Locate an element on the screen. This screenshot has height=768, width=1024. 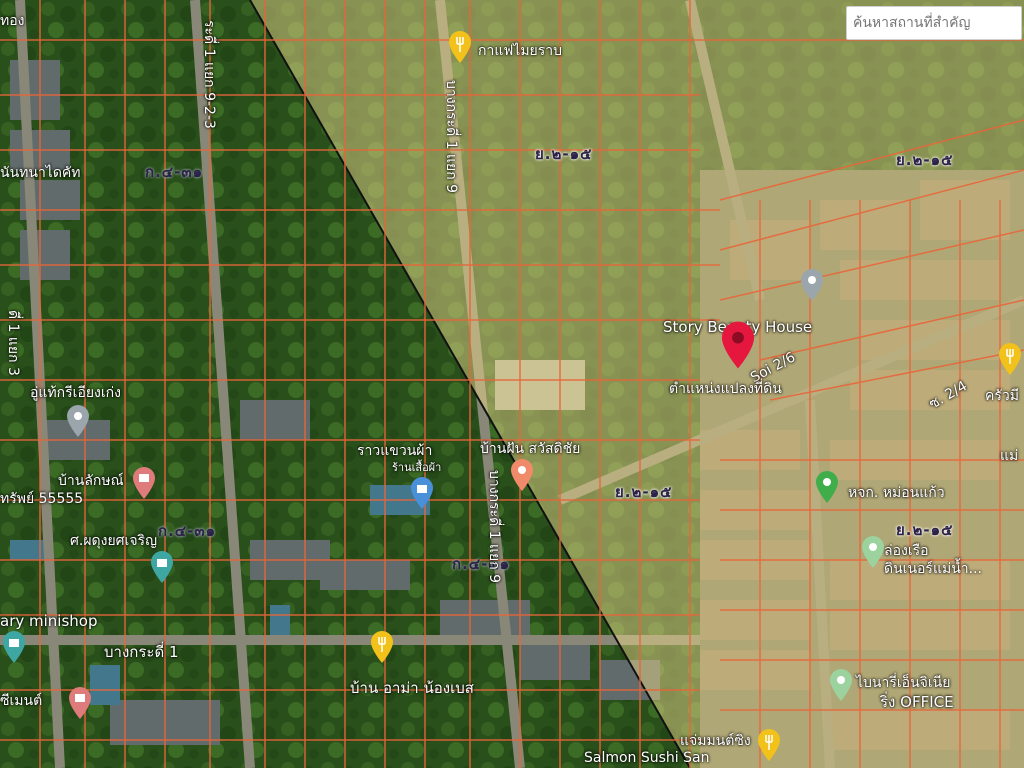
place-label: กาแฟไมยราบ is located at coordinates (520, 51).